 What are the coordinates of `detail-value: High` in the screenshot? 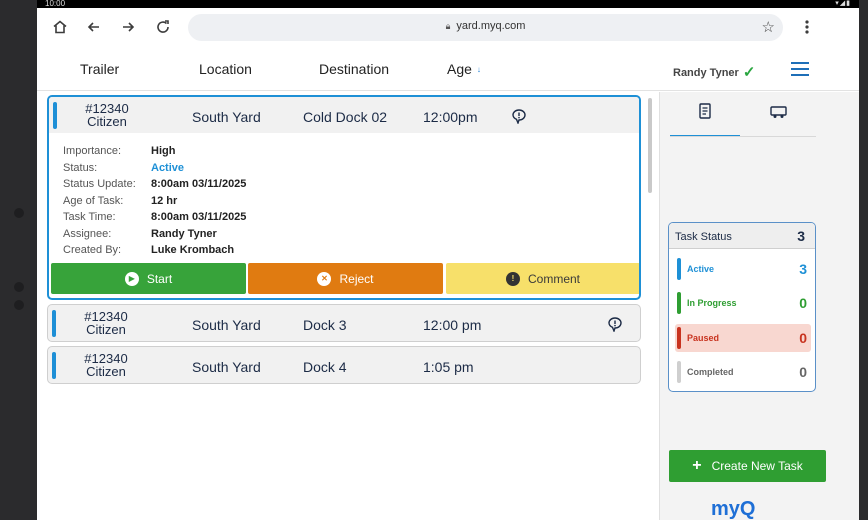 It's located at (163, 151).